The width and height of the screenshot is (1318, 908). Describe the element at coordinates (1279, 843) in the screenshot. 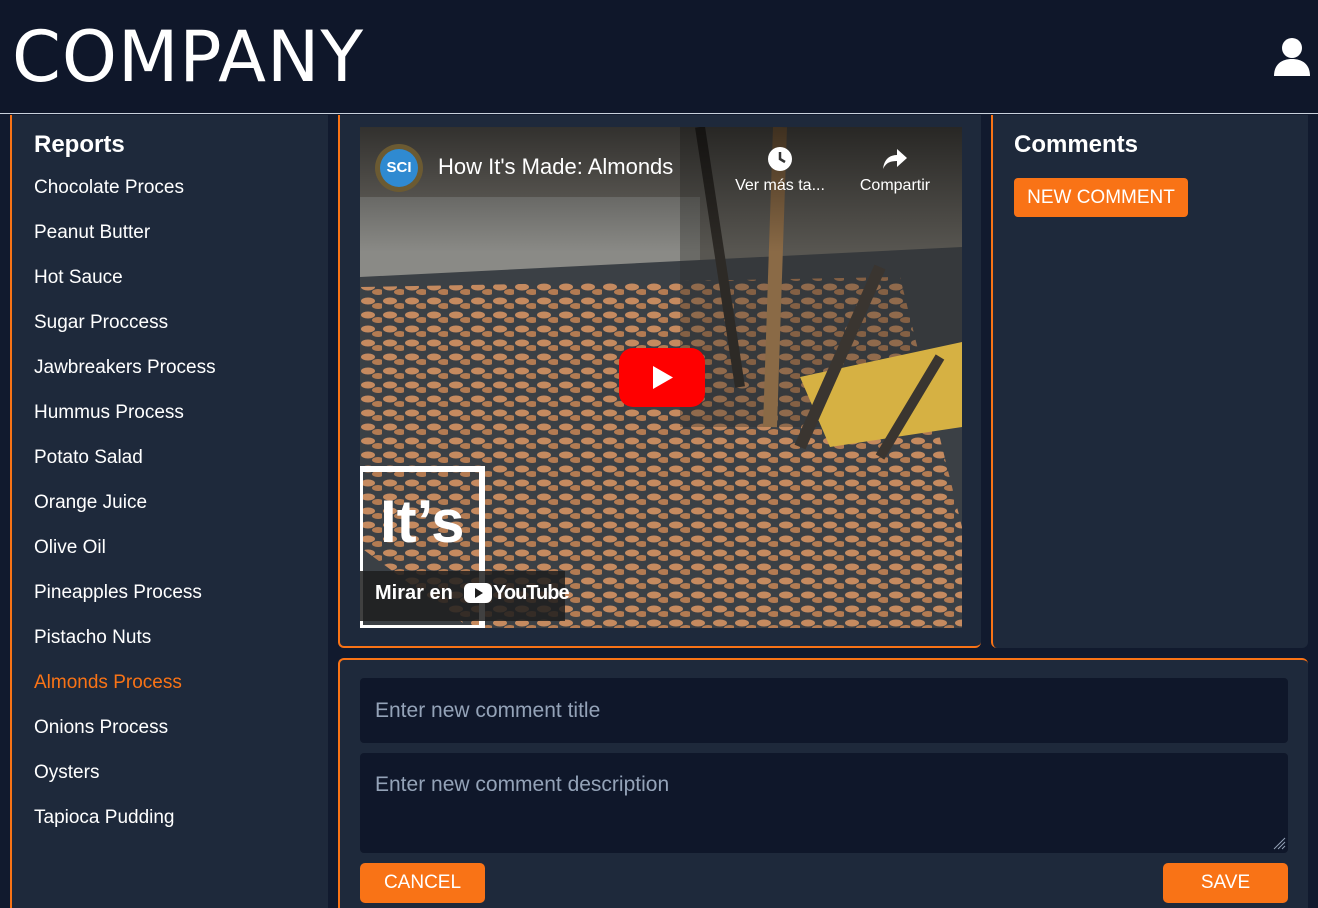

I see `resize-handle-icon` at that location.